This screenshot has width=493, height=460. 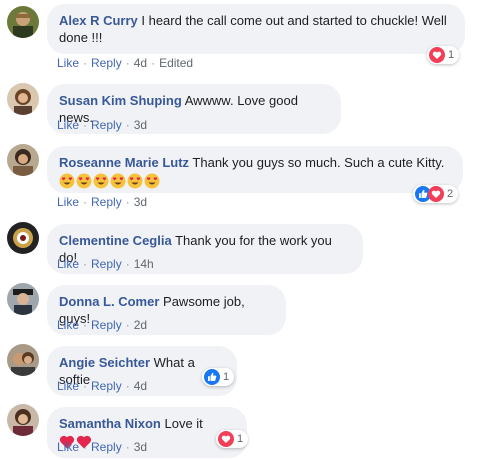 I want to click on comment-actions: Like · Reply · 14h, so click(x=105, y=264).